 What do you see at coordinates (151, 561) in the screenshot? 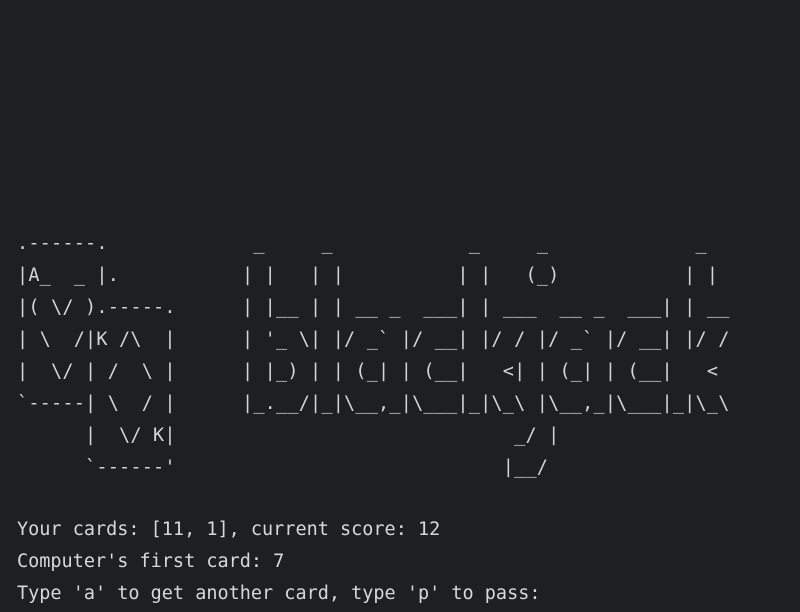
I see `computer-card-line: Computer's first card: 7` at bounding box center [151, 561].